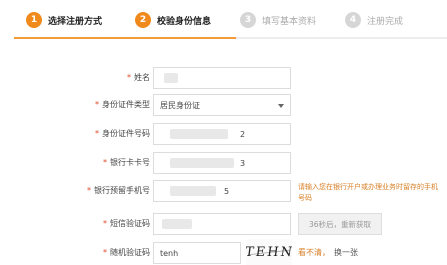 The image size is (447, 265). What do you see at coordinates (138, 77) in the screenshot?
I see `name-label: * 姓名` at bounding box center [138, 77].